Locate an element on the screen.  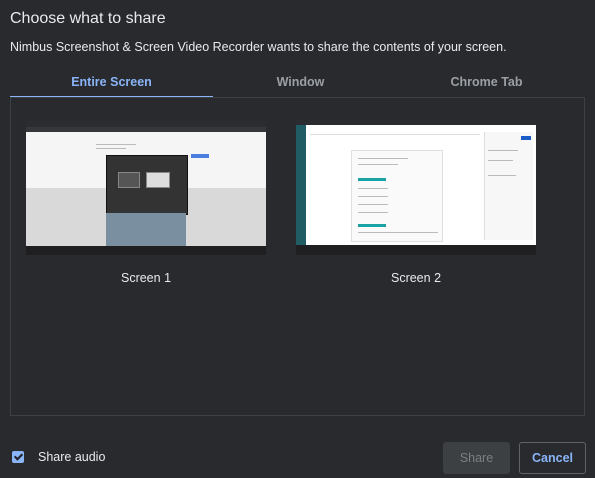
screen-option-1: Screen 1 is located at coordinates (146, 202).